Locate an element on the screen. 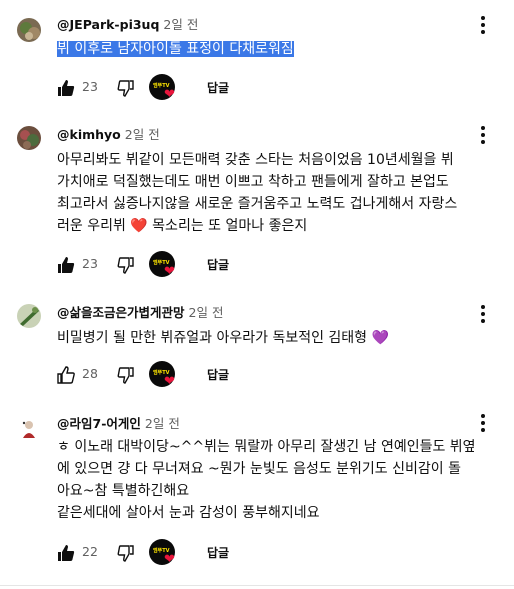 The image size is (514, 589). comment-author: @라임7-어게인 is located at coordinates (99, 423).